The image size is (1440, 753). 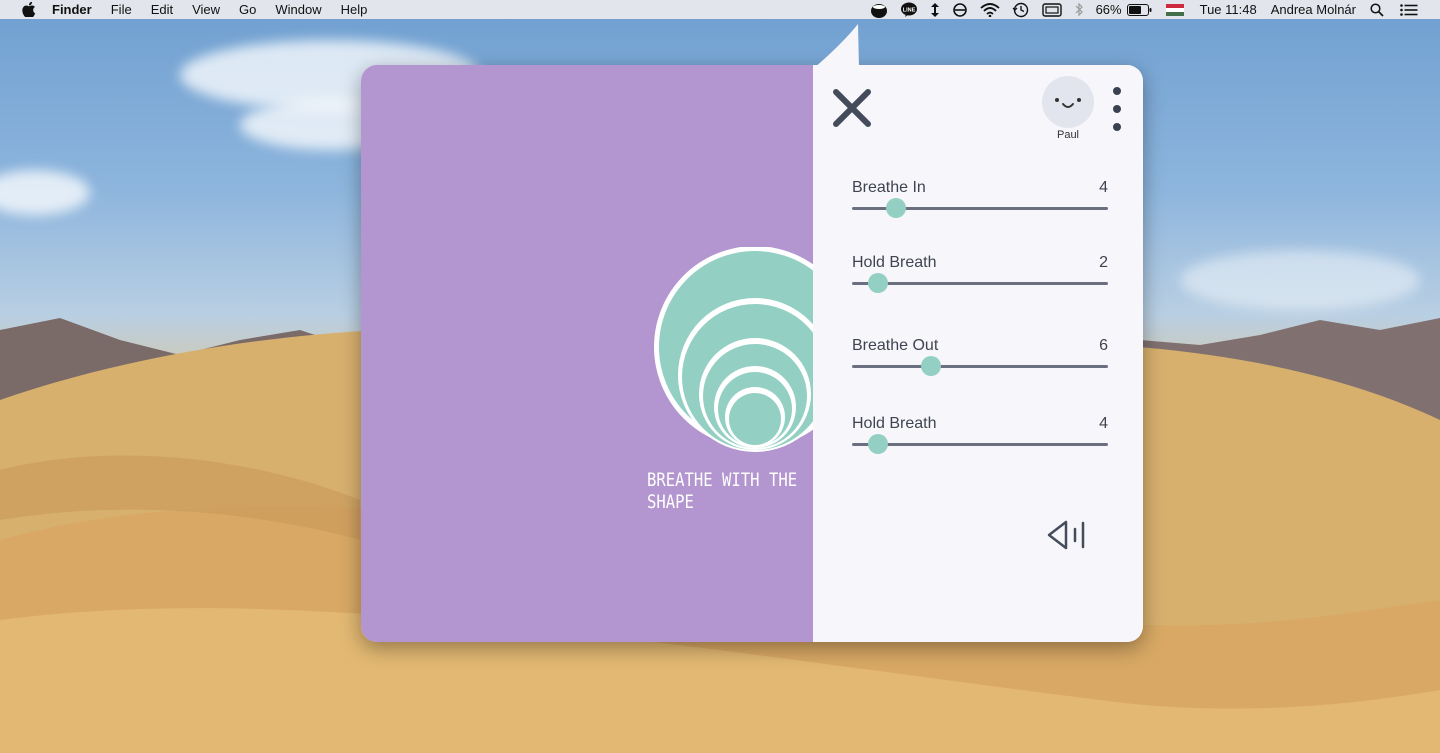 What do you see at coordinates (989, 9) in the screenshot?
I see `wifi-icon` at bounding box center [989, 9].